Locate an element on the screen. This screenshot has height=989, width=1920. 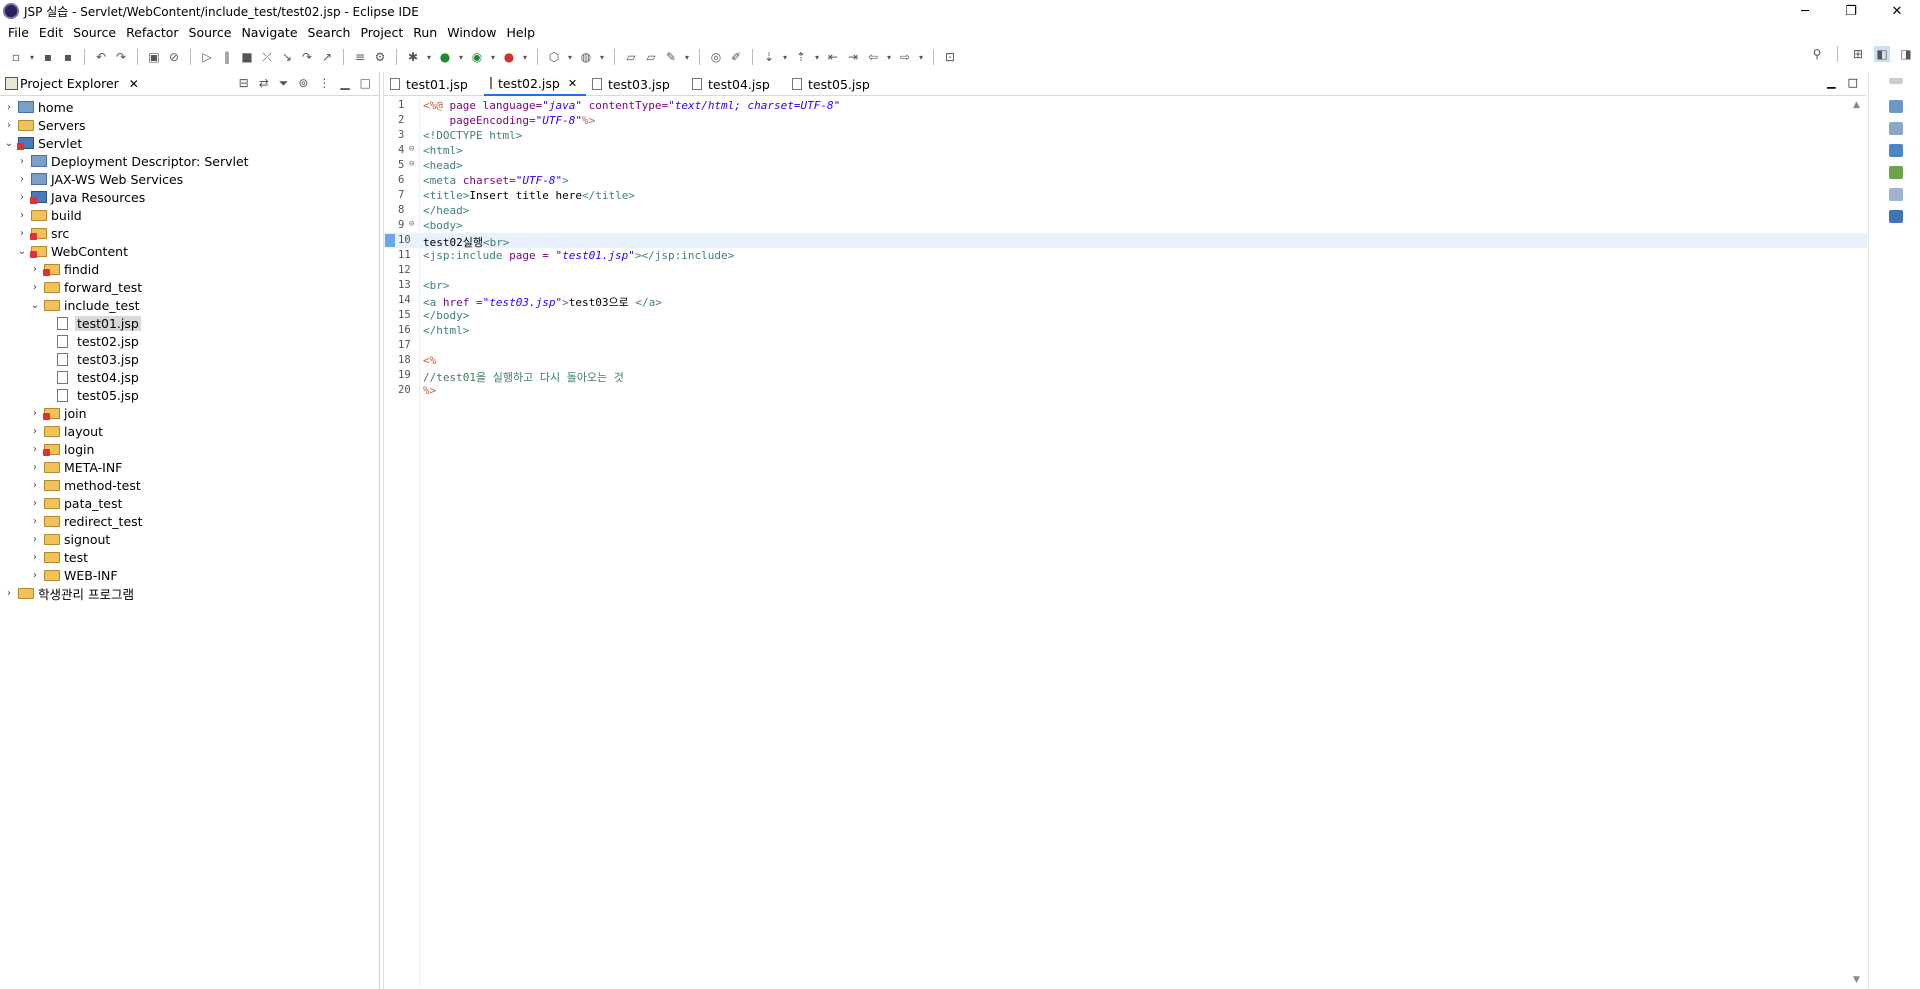
tree-item: test01.jsp is located at coordinates (189, 323).